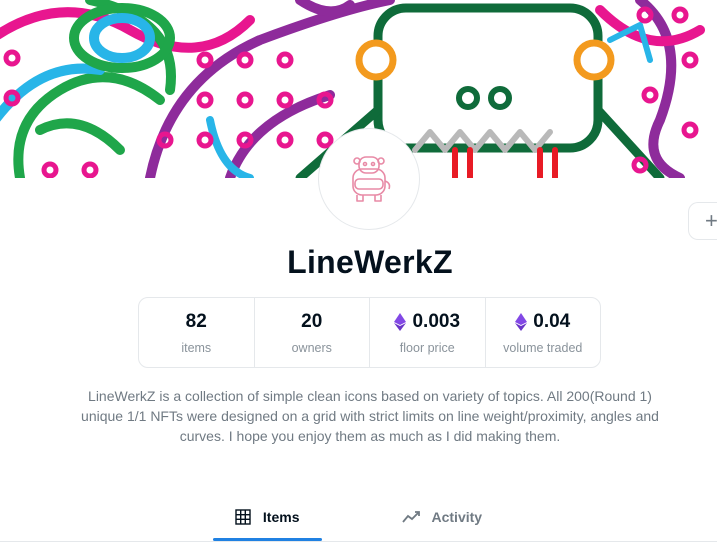 The height and width of the screenshot is (553, 717). What do you see at coordinates (196, 321) in the screenshot?
I see `stat-value: 82` at bounding box center [196, 321].